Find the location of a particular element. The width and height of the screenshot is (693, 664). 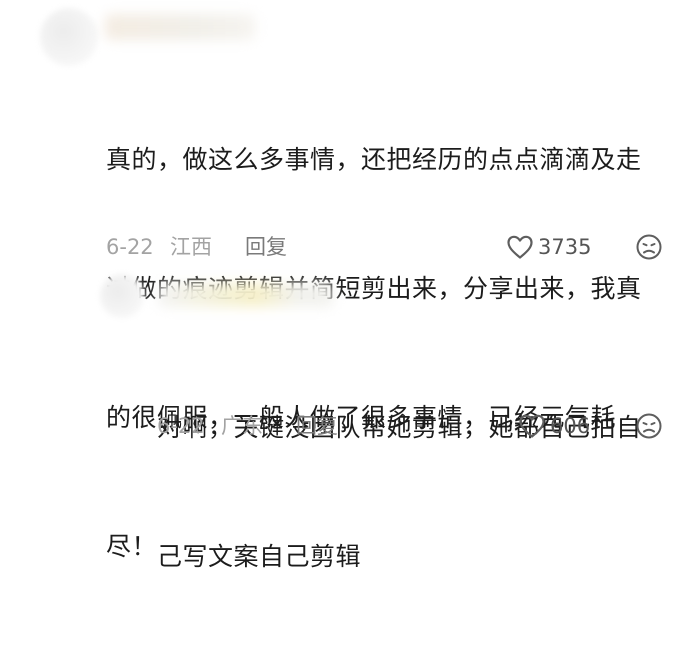

like-count: 606 is located at coordinates (570, 426).